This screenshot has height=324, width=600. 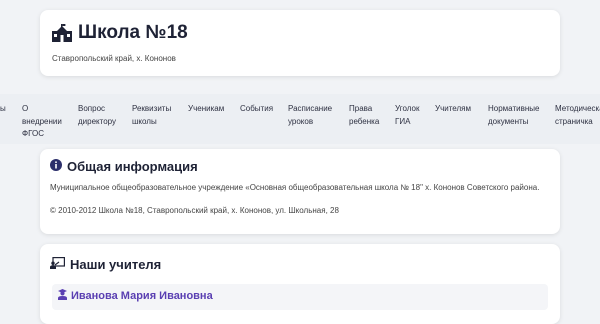 I want to click on nav-item-events: События, so click(x=256, y=109).